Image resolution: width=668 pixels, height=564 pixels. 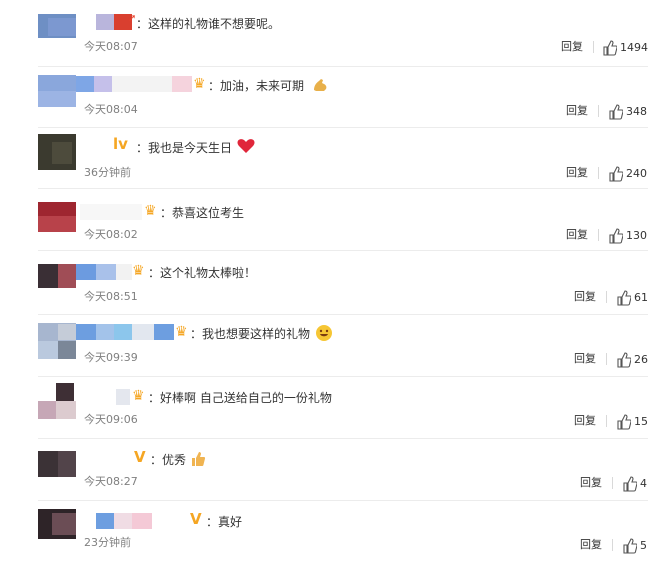 What do you see at coordinates (320, 87) in the screenshot?
I see `muscle-emoji-icon` at bounding box center [320, 87].